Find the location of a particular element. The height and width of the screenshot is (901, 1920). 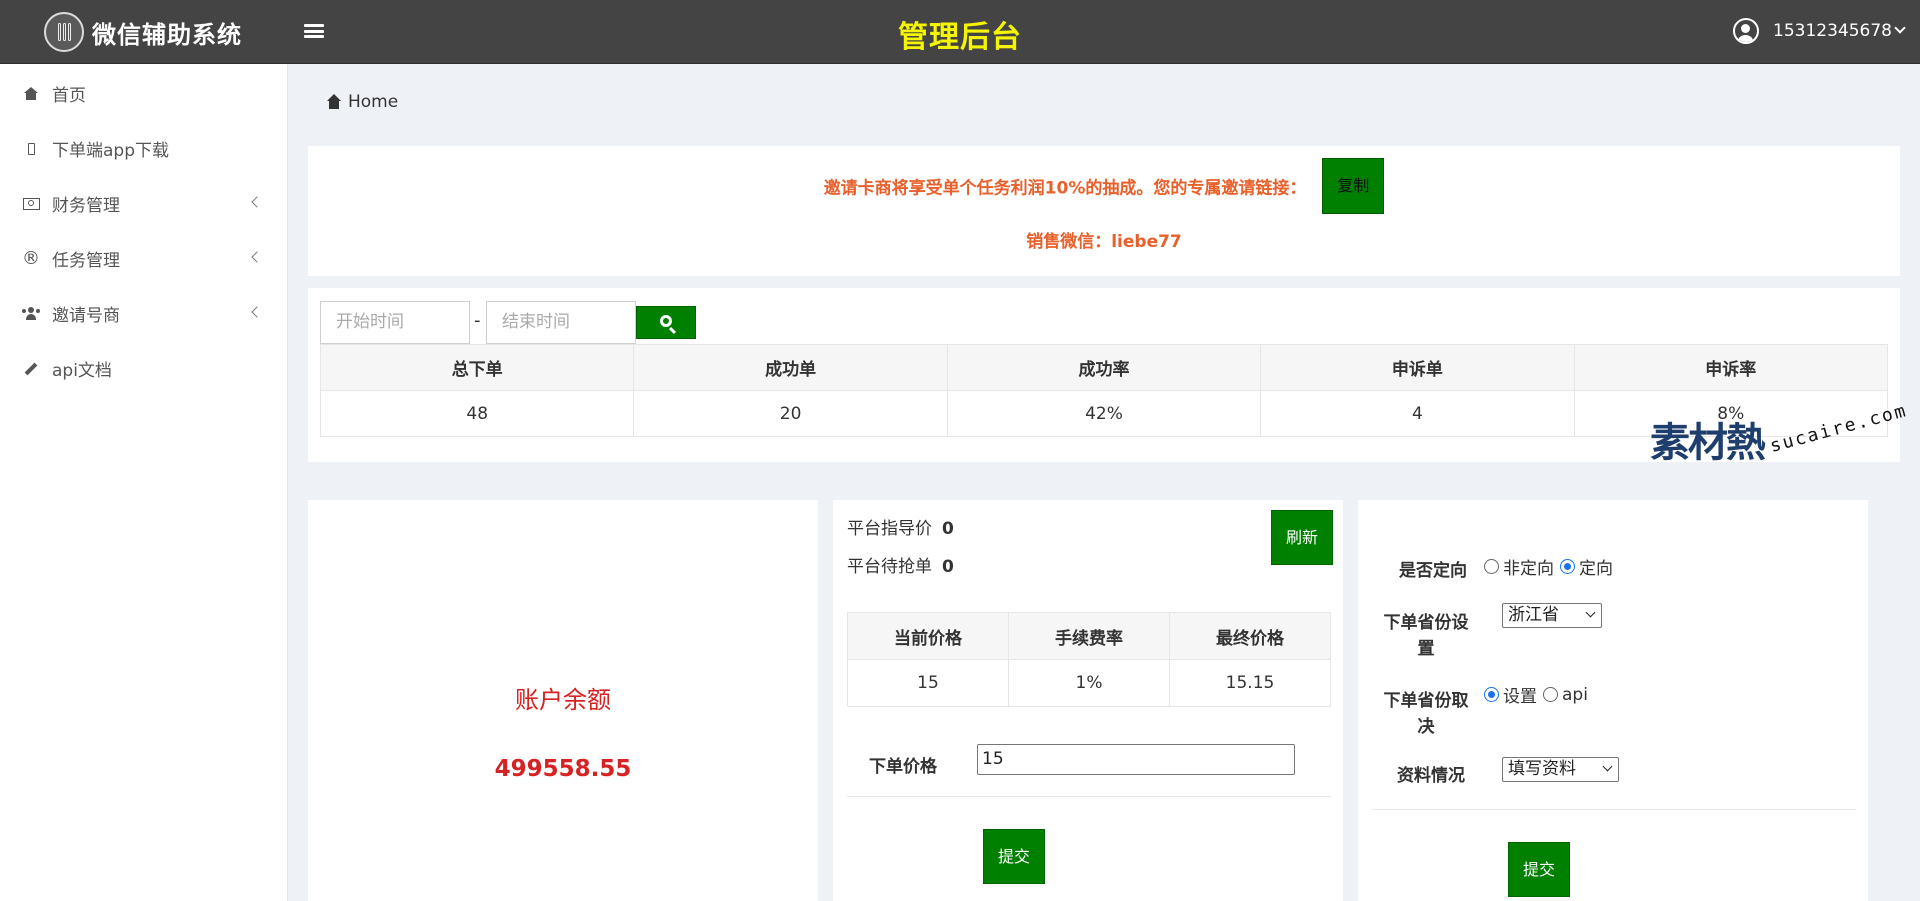

pencil-icon is located at coordinates (31, 369).